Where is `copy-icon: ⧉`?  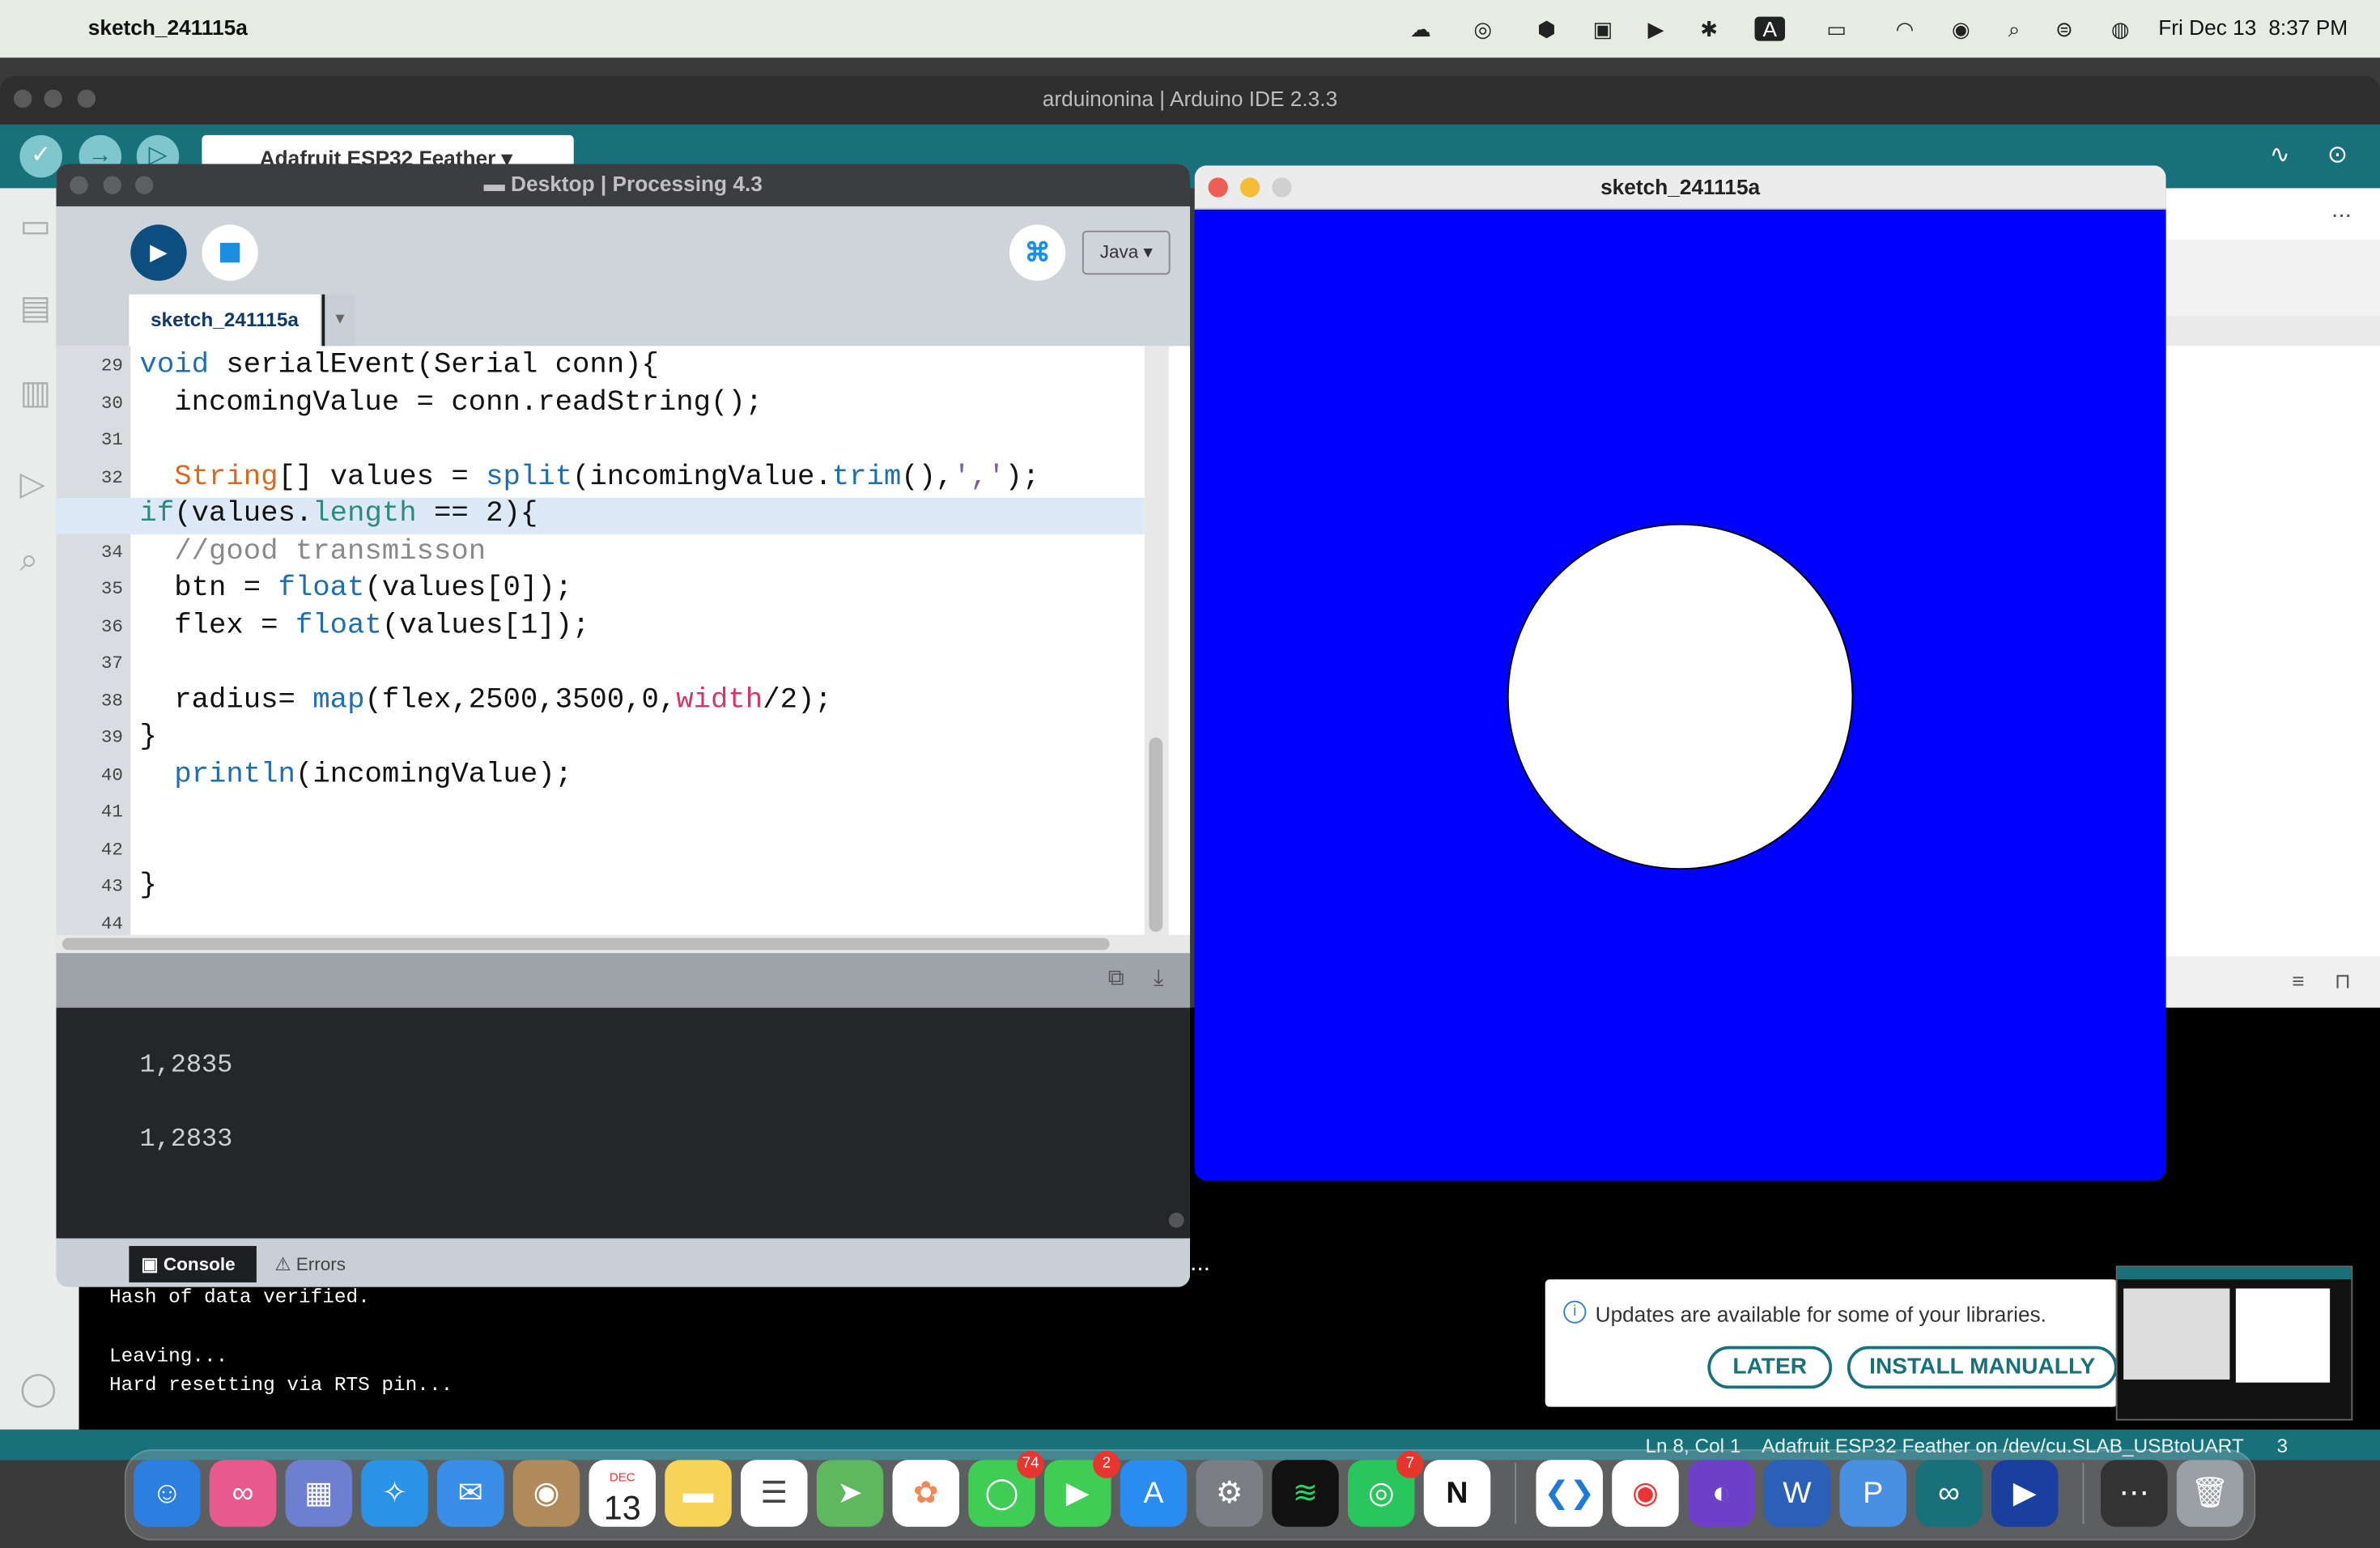 copy-icon: ⧉ is located at coordinates (1116, 978).